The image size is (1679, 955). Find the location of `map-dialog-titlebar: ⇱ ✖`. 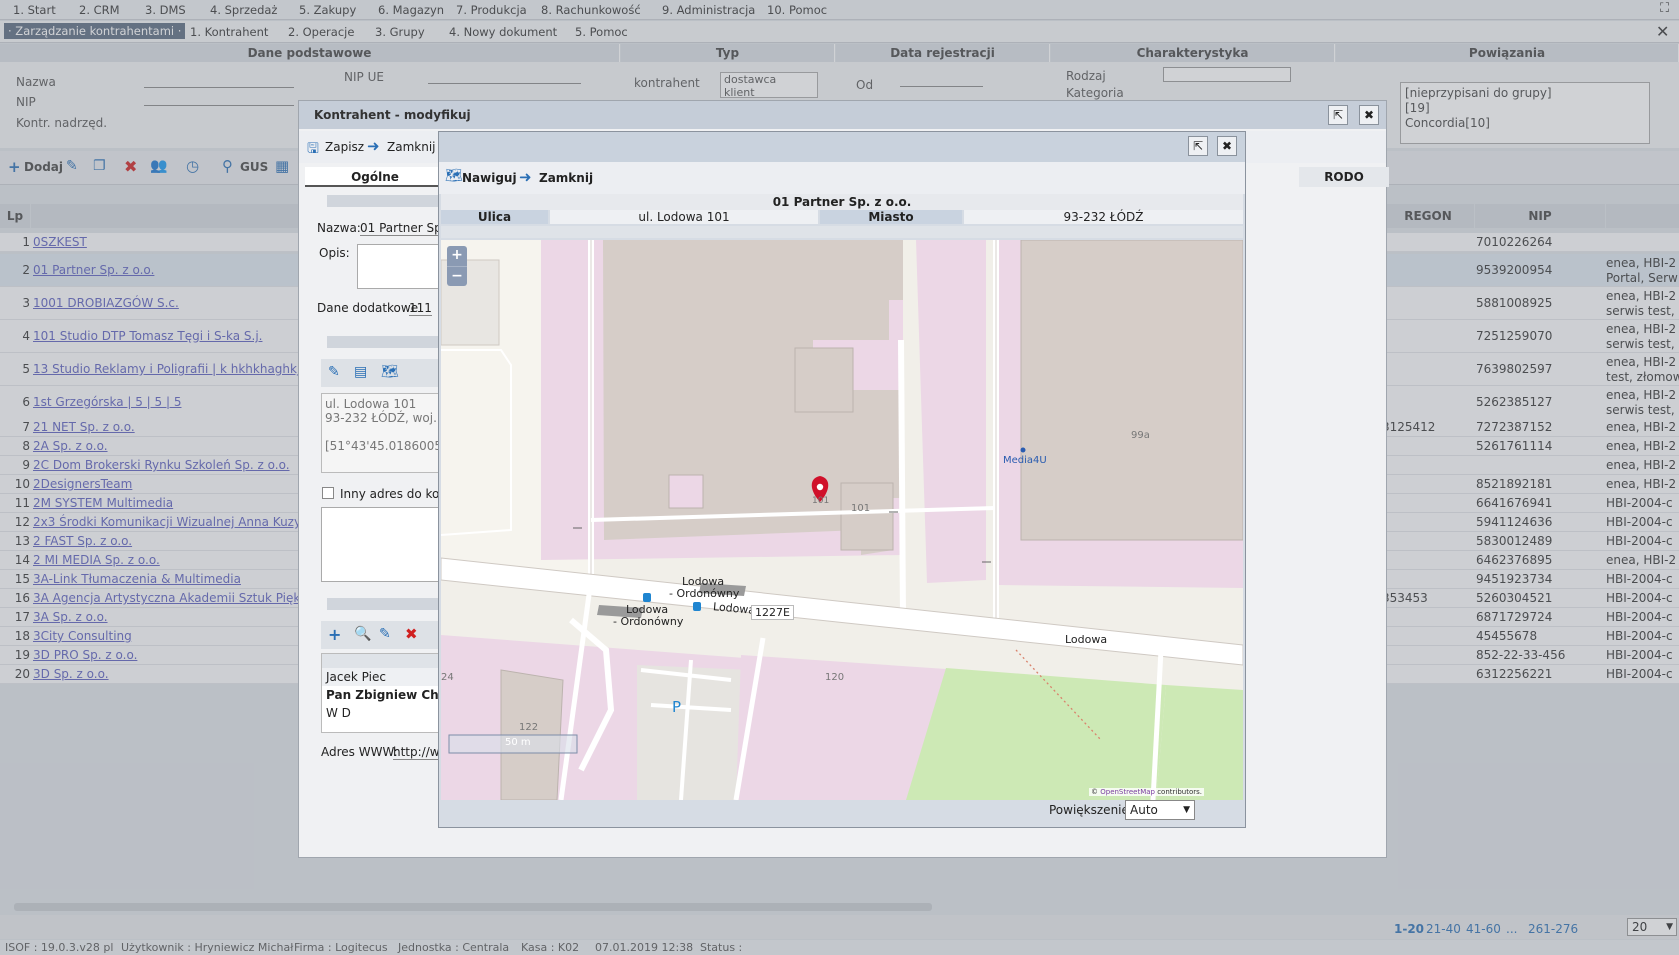

map-dialog-titlebar: ⇱ ✖ is located at coordinates (842, 147).